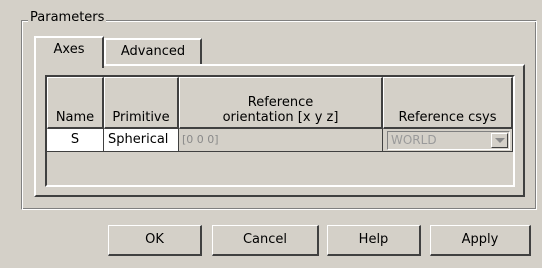 The width and height of the screenshot is (542, 268). What do you see at coordinates (281, 140) in the screenshot?
I see `cell-reference-orientation: [0 0 0]` at bounding box center [281, 140].